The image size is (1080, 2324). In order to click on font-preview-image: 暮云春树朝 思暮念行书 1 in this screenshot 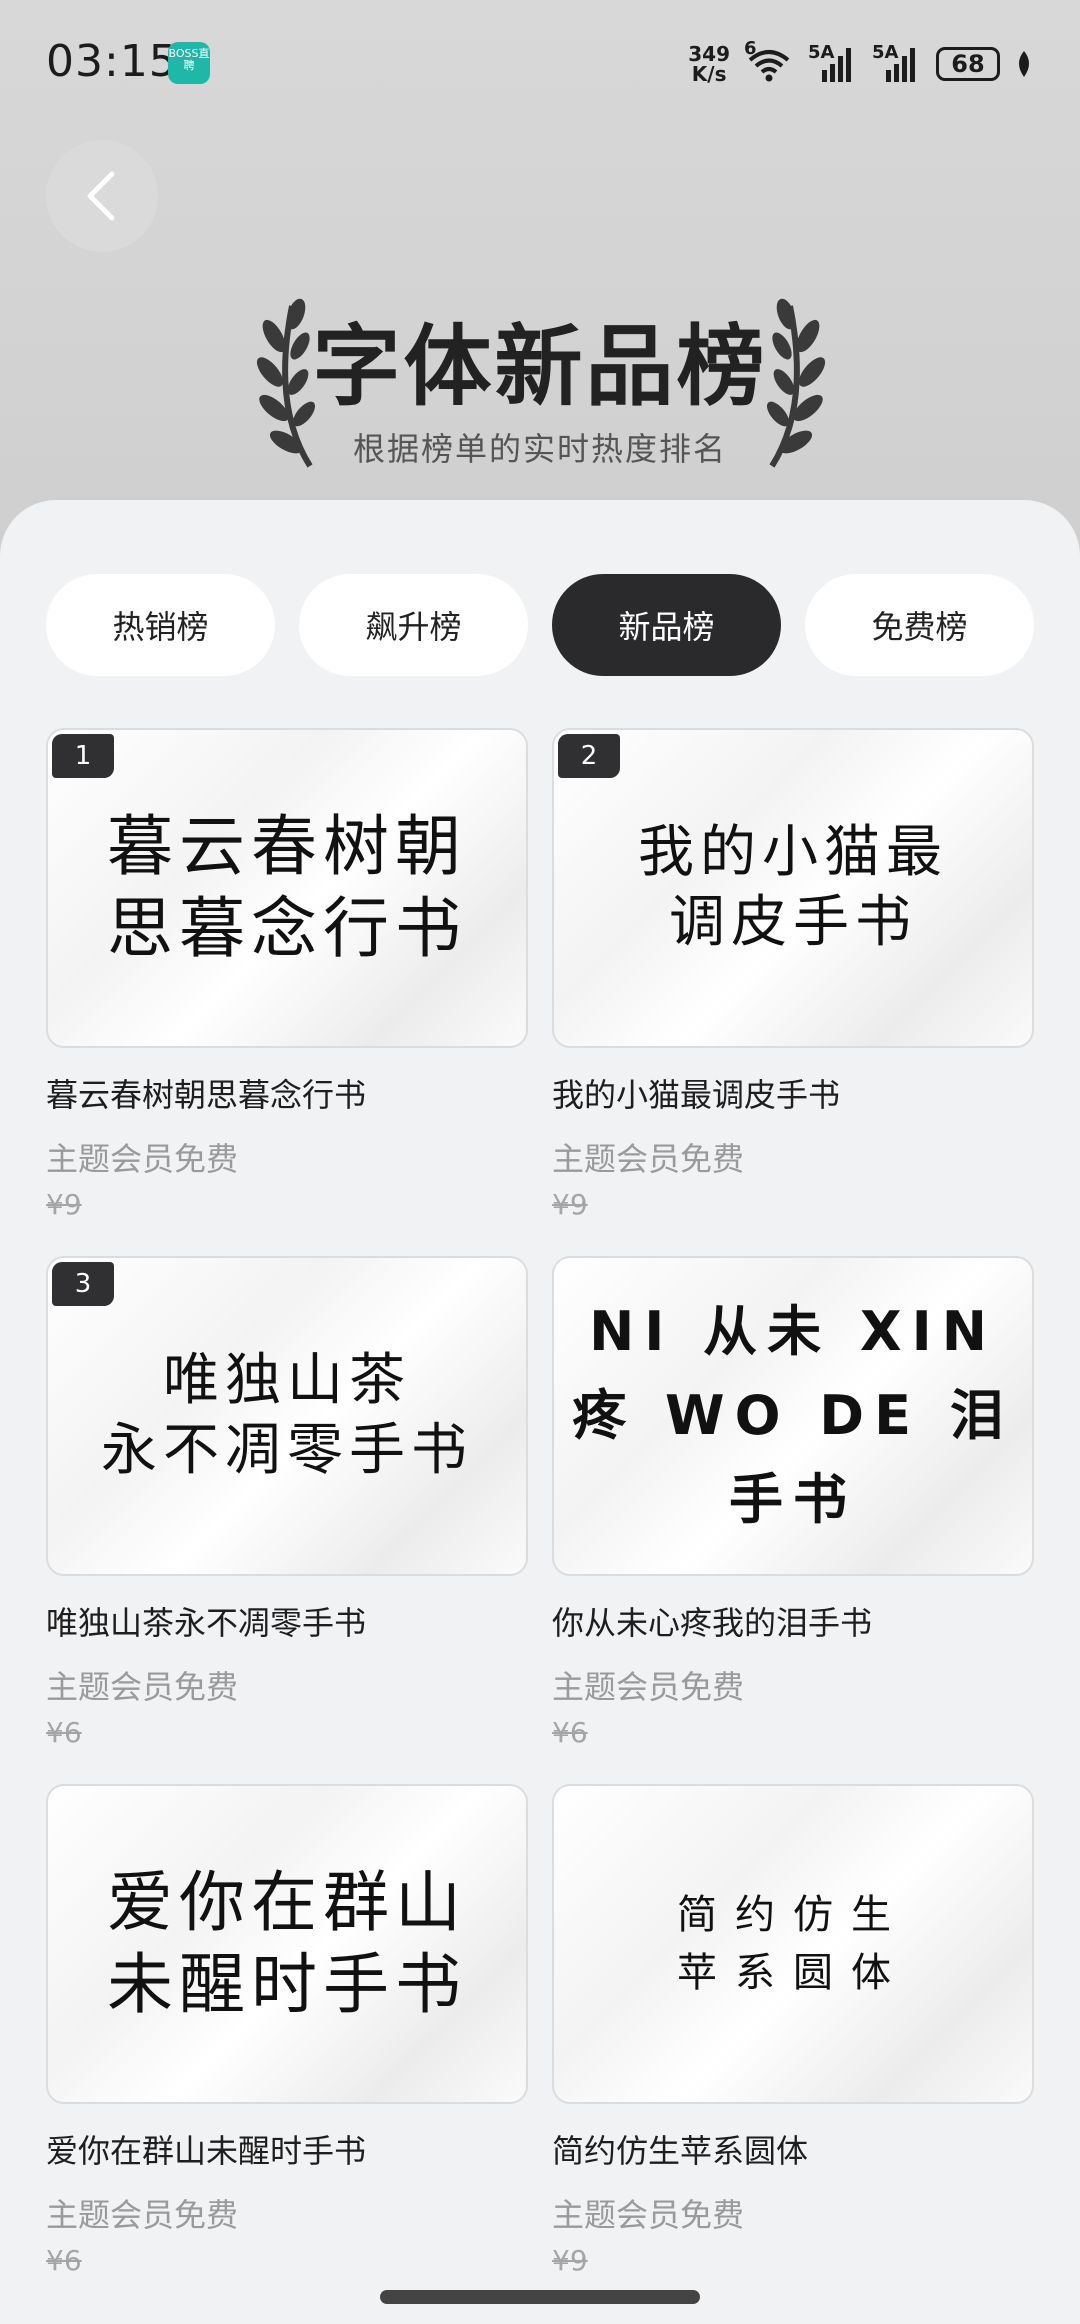, I will do `click(287, 888)`.